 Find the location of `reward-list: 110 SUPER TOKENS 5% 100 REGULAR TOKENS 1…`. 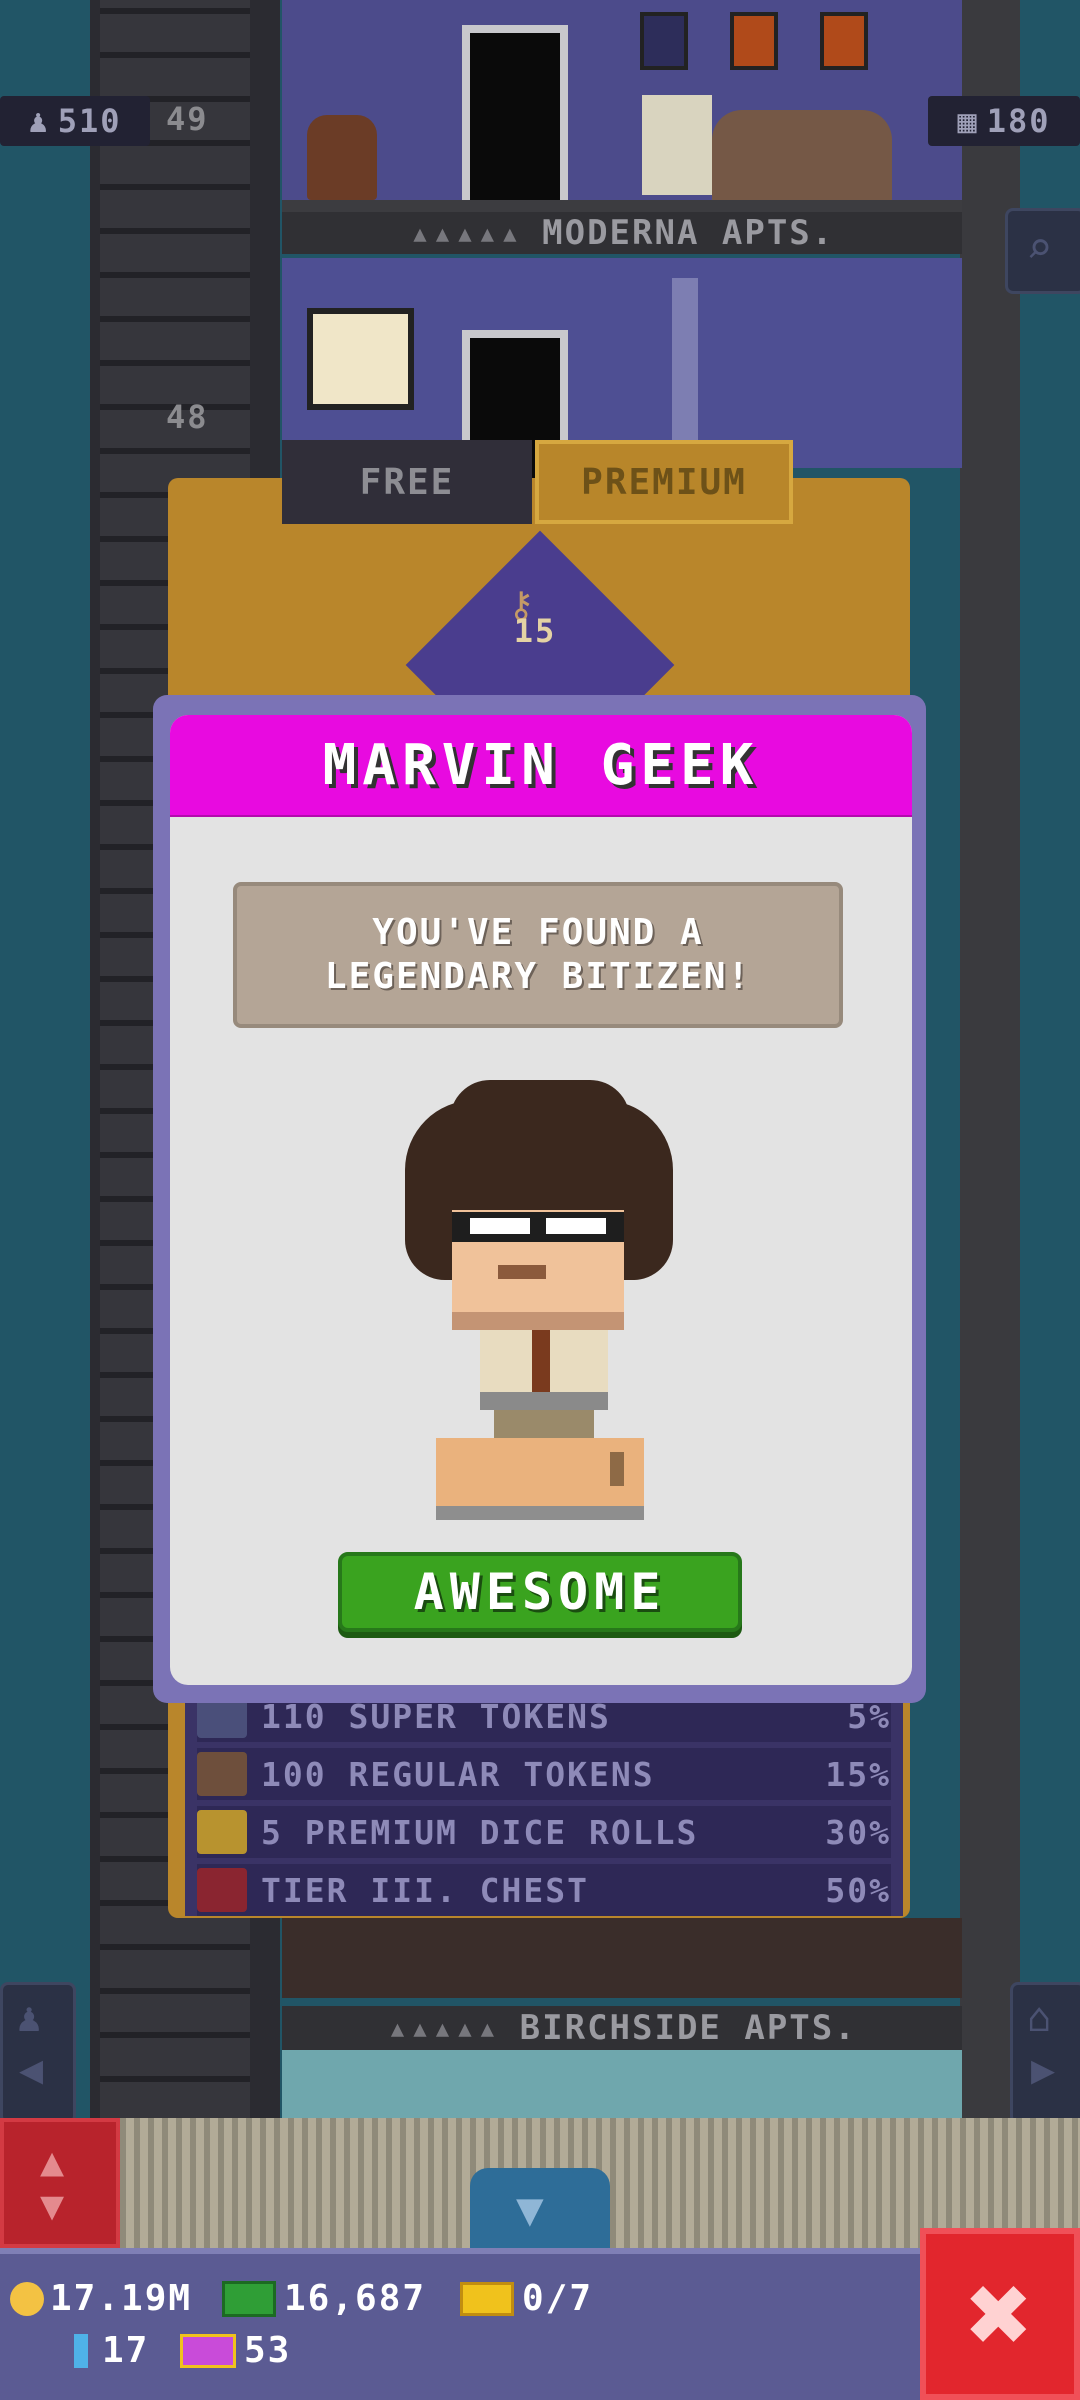

reward-list: 110 SUPER TOKENS 5% 100 REGULAR TOKENS 1… is located at coordinates (544, 1803).